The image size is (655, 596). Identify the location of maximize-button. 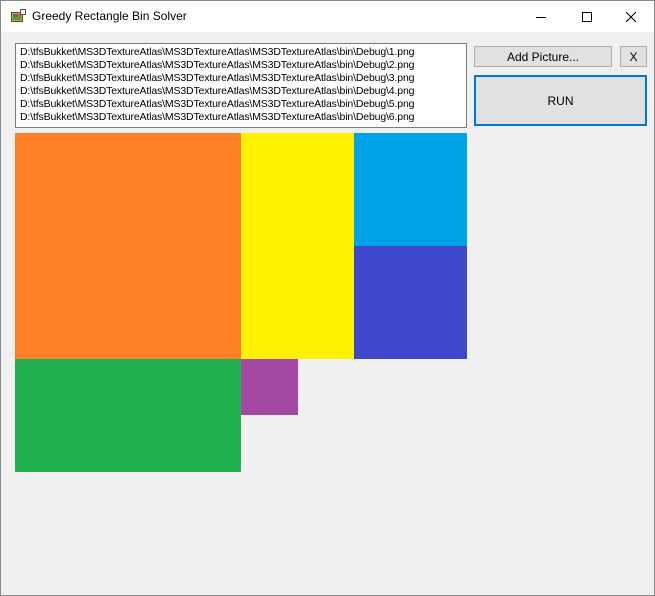
(587, 16).